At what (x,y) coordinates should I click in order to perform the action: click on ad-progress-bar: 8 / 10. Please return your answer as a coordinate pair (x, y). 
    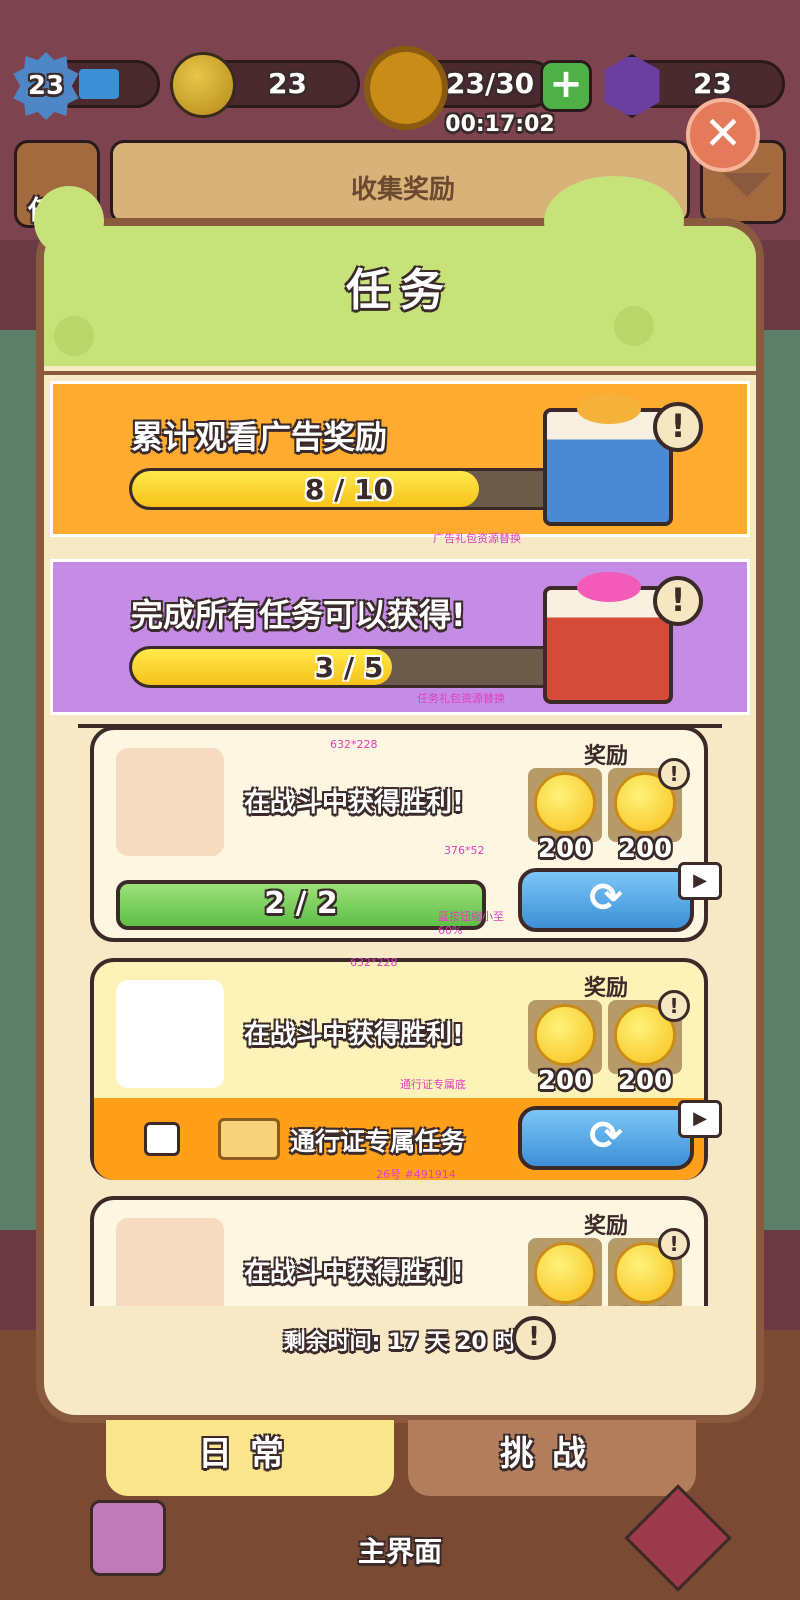
    Looking at the image, I should click on (349, 489).